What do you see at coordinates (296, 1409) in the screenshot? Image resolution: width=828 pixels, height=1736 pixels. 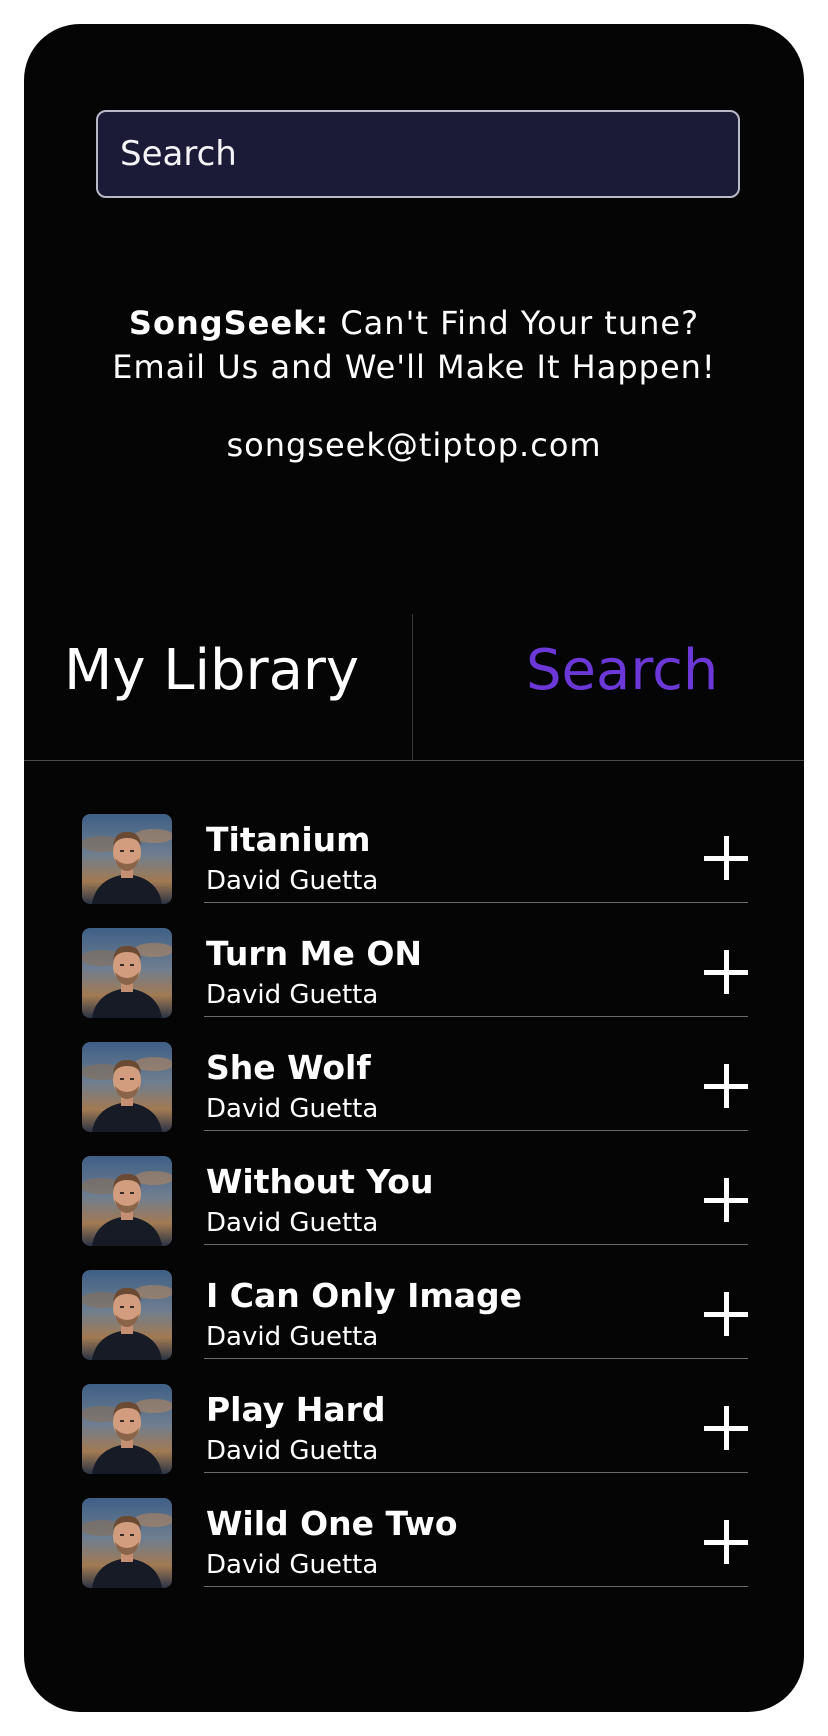 I see `song-title: Play Hard` at bounding box center [296, 1409].